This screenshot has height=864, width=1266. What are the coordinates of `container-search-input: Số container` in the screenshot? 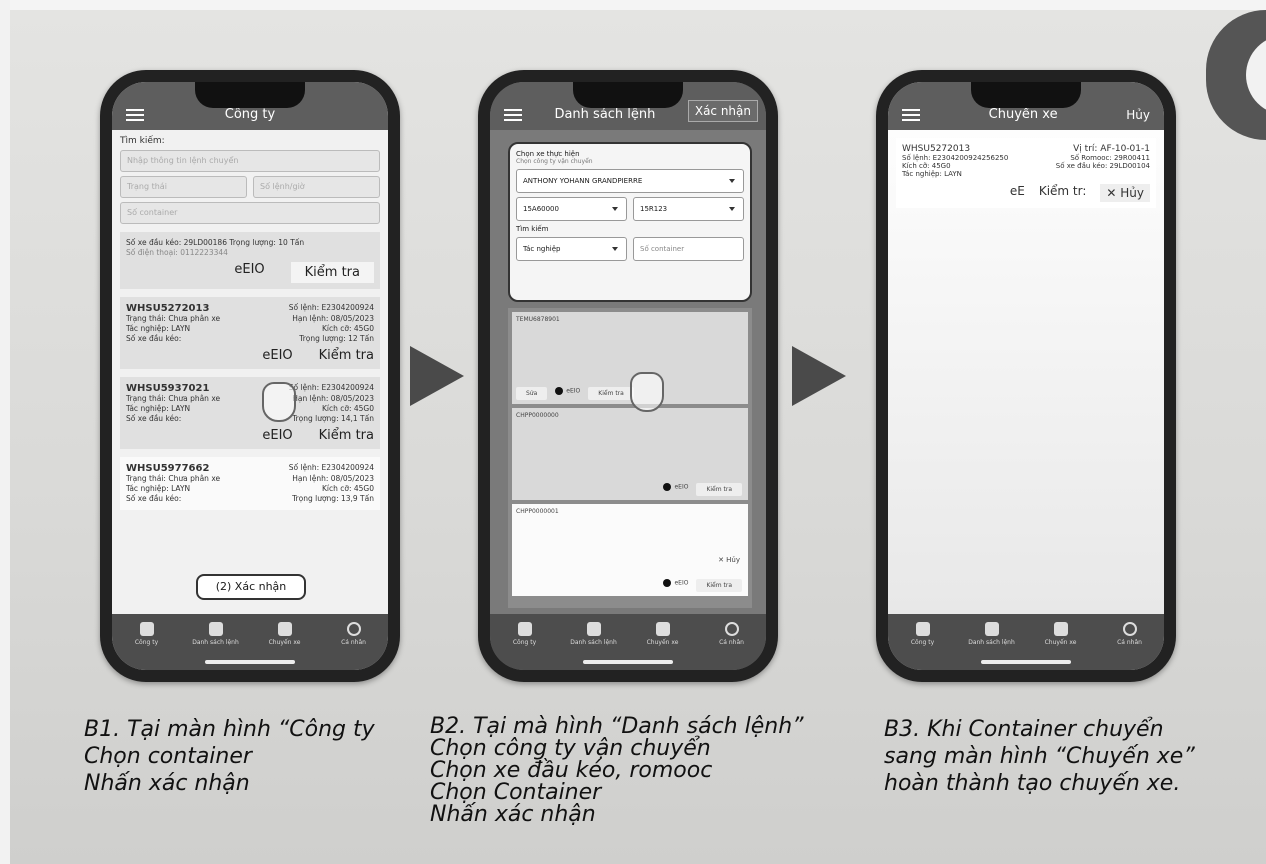 It's located at (688, 249).